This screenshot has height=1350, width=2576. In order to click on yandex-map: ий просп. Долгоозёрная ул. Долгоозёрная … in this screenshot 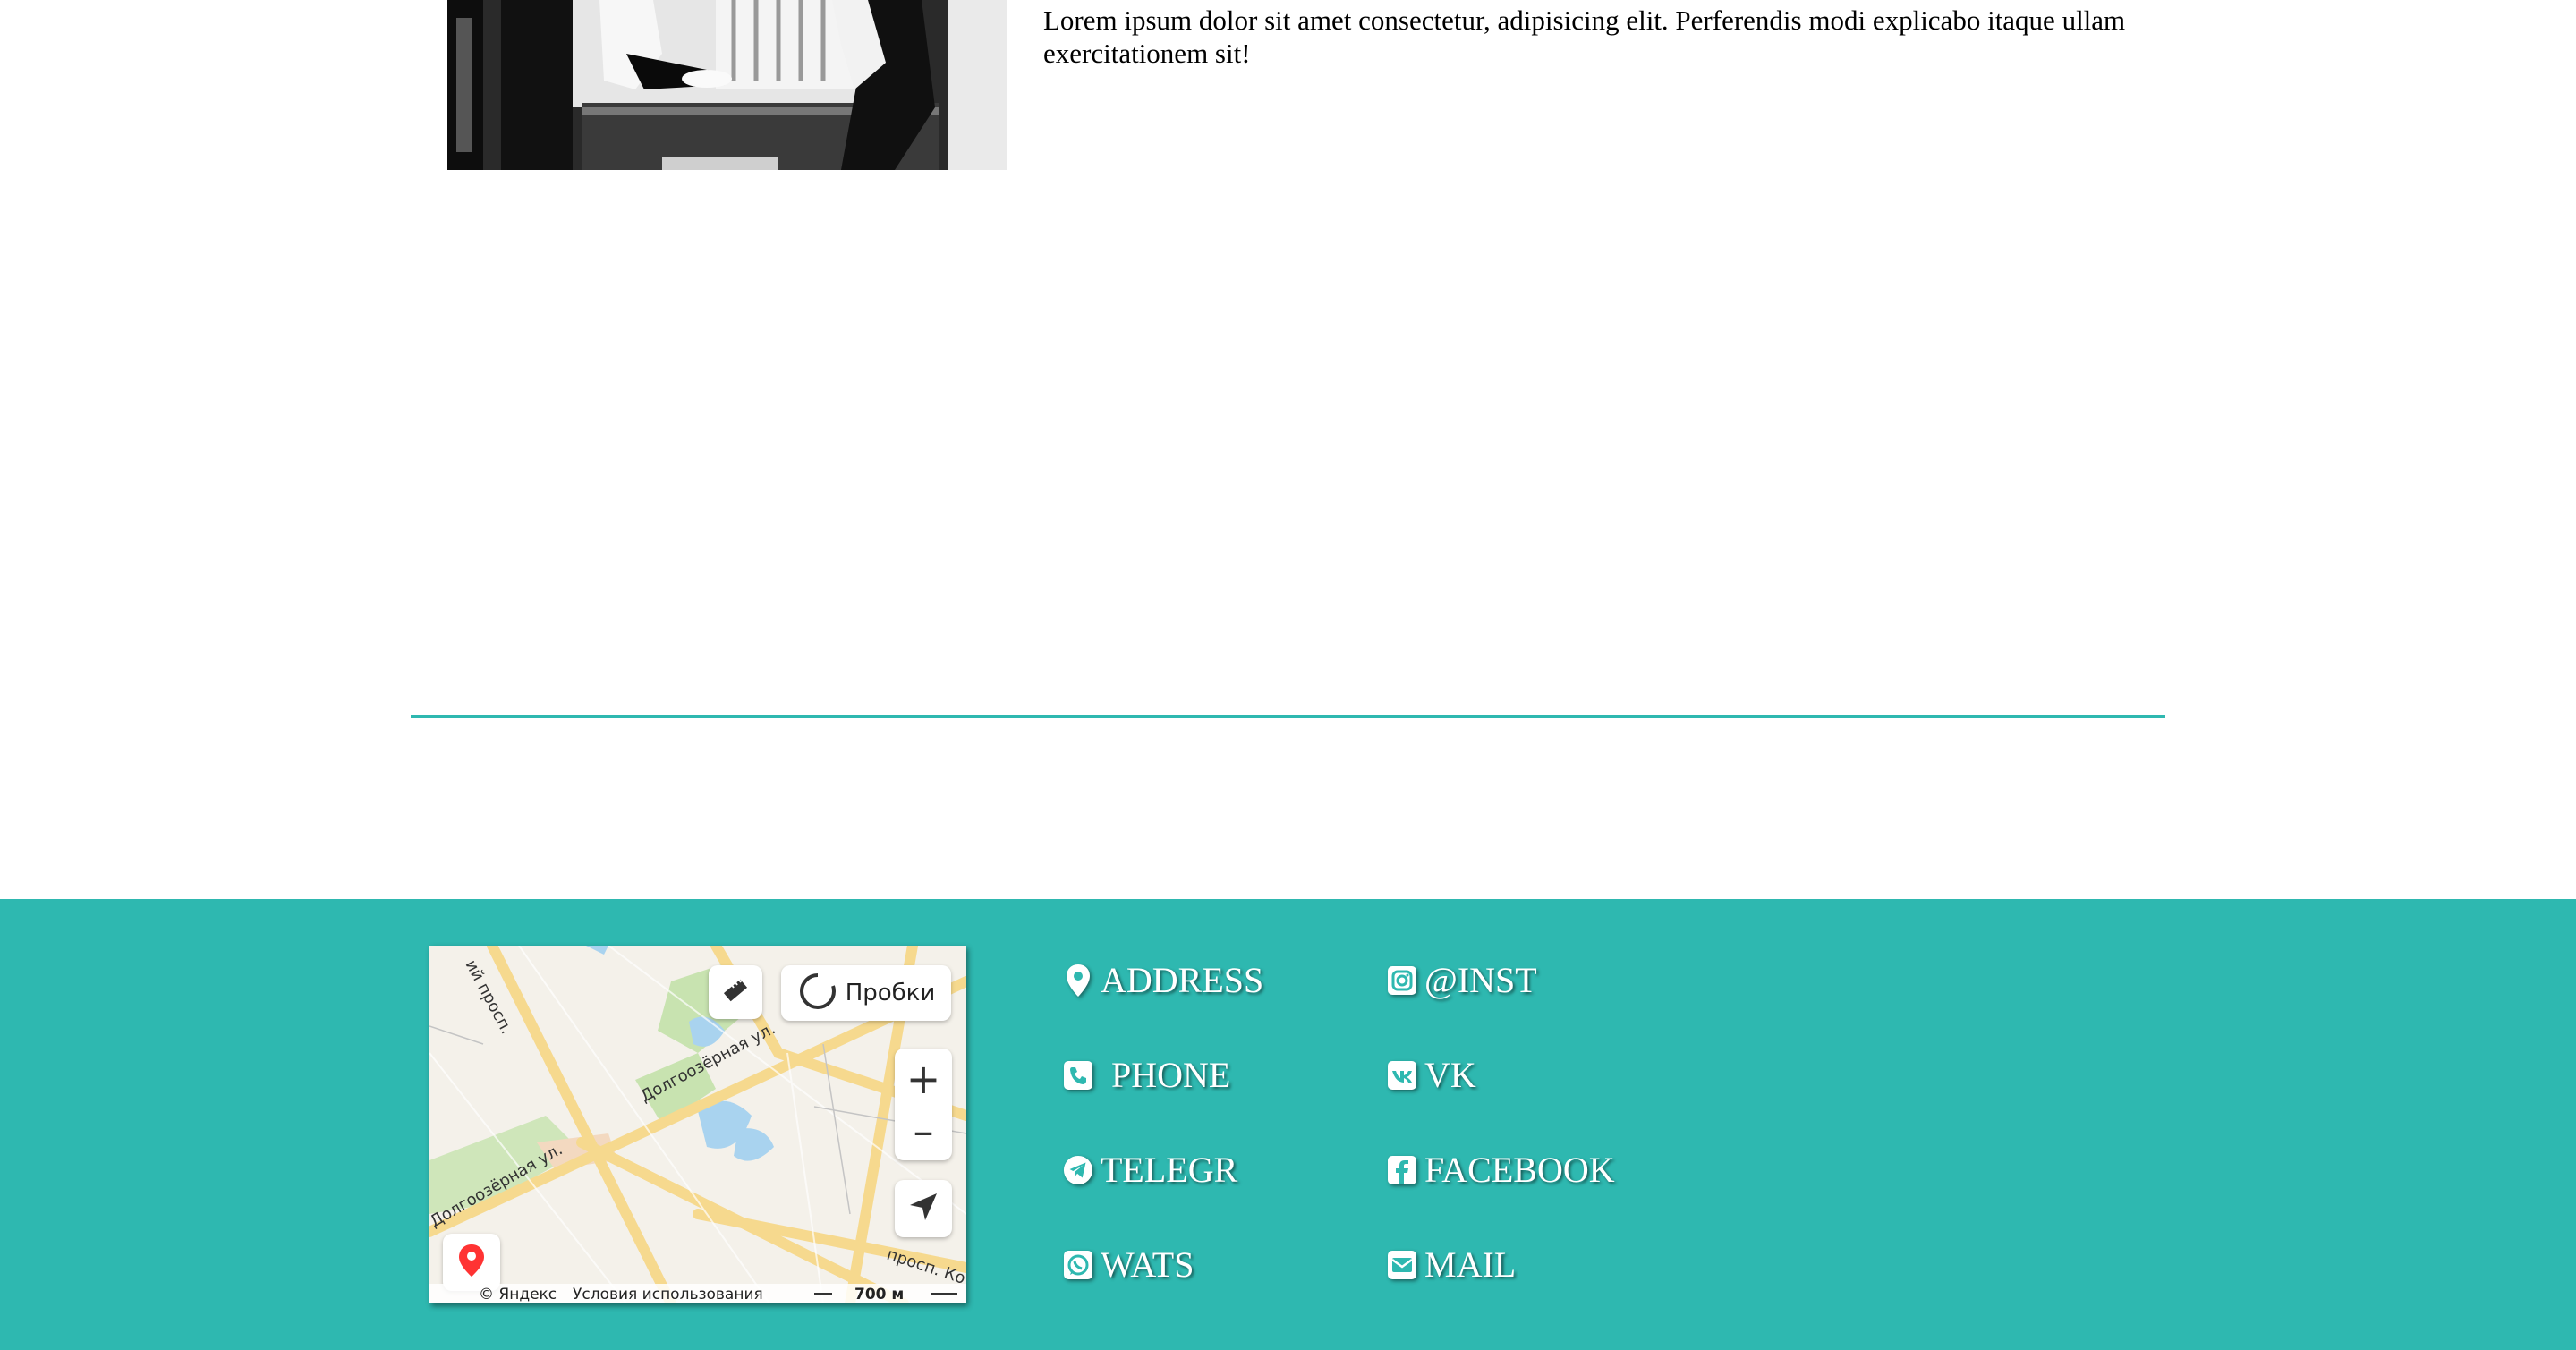, I will do `click(697, 1124)`.